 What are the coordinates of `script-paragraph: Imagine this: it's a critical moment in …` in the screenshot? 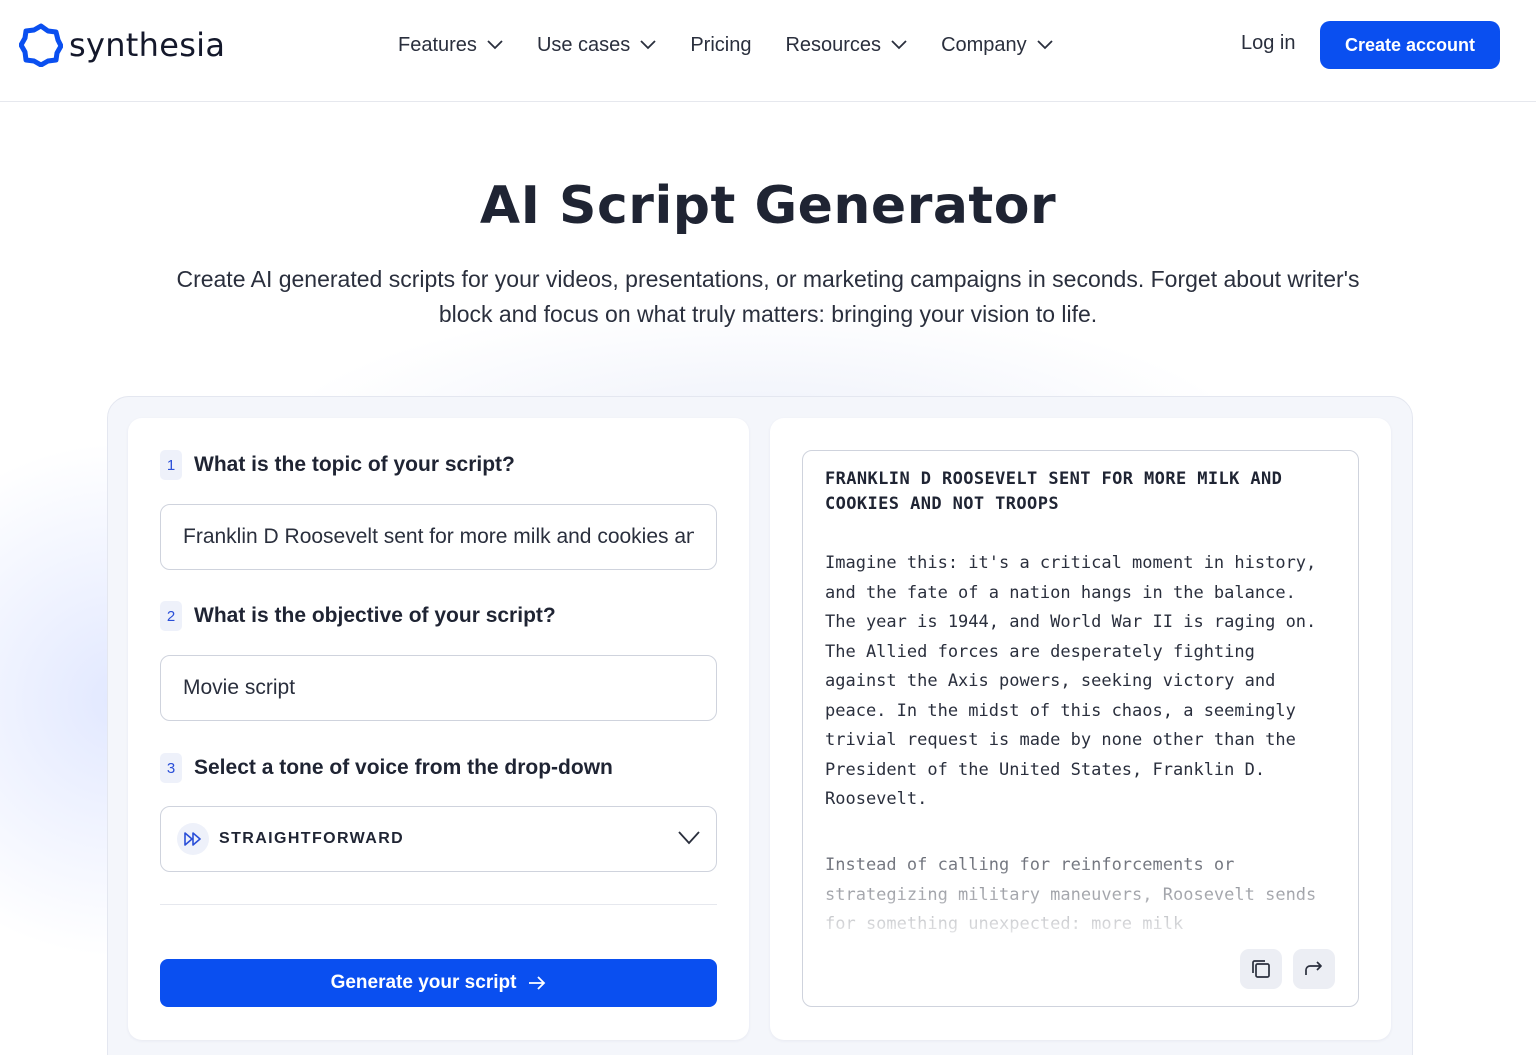 It's located at (1071, 681).